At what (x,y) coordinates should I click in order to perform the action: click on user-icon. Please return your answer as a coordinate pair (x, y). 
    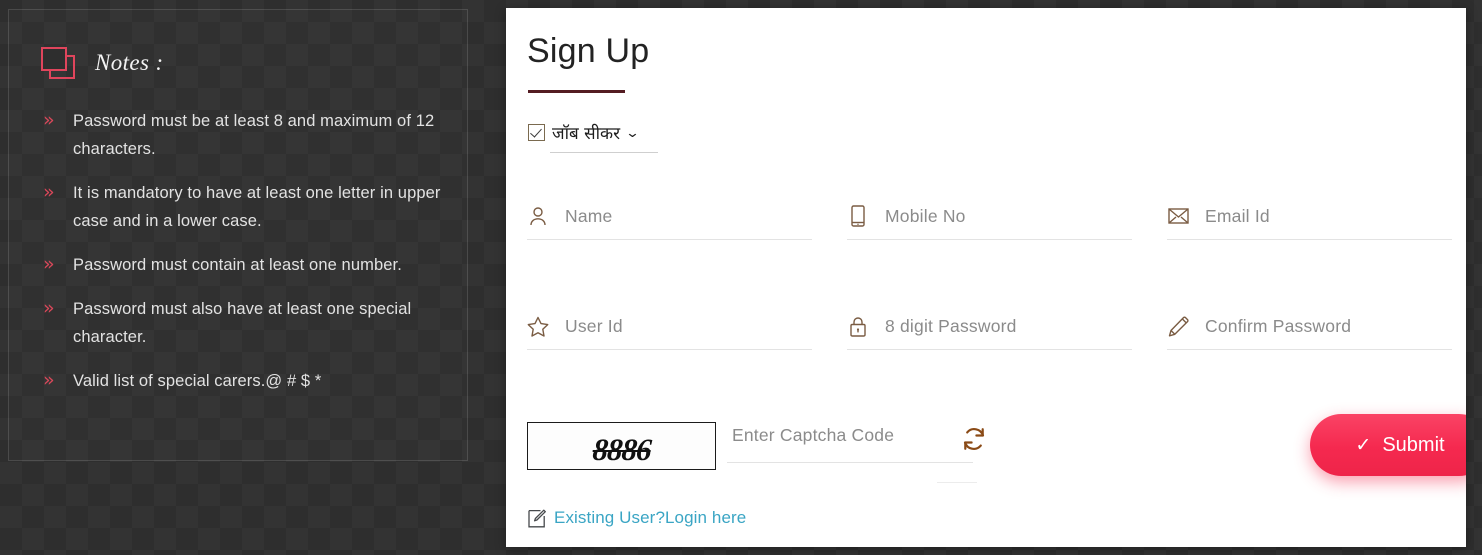
    Looking at the image, I should click on (538, 216).